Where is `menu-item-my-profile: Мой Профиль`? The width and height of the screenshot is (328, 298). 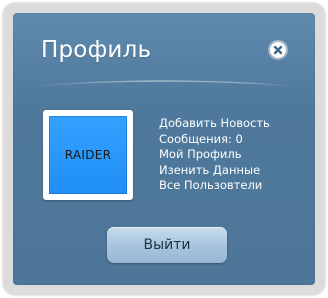 menu-item-my-profile: Мой Профиль is located at coordinates (214, 155).